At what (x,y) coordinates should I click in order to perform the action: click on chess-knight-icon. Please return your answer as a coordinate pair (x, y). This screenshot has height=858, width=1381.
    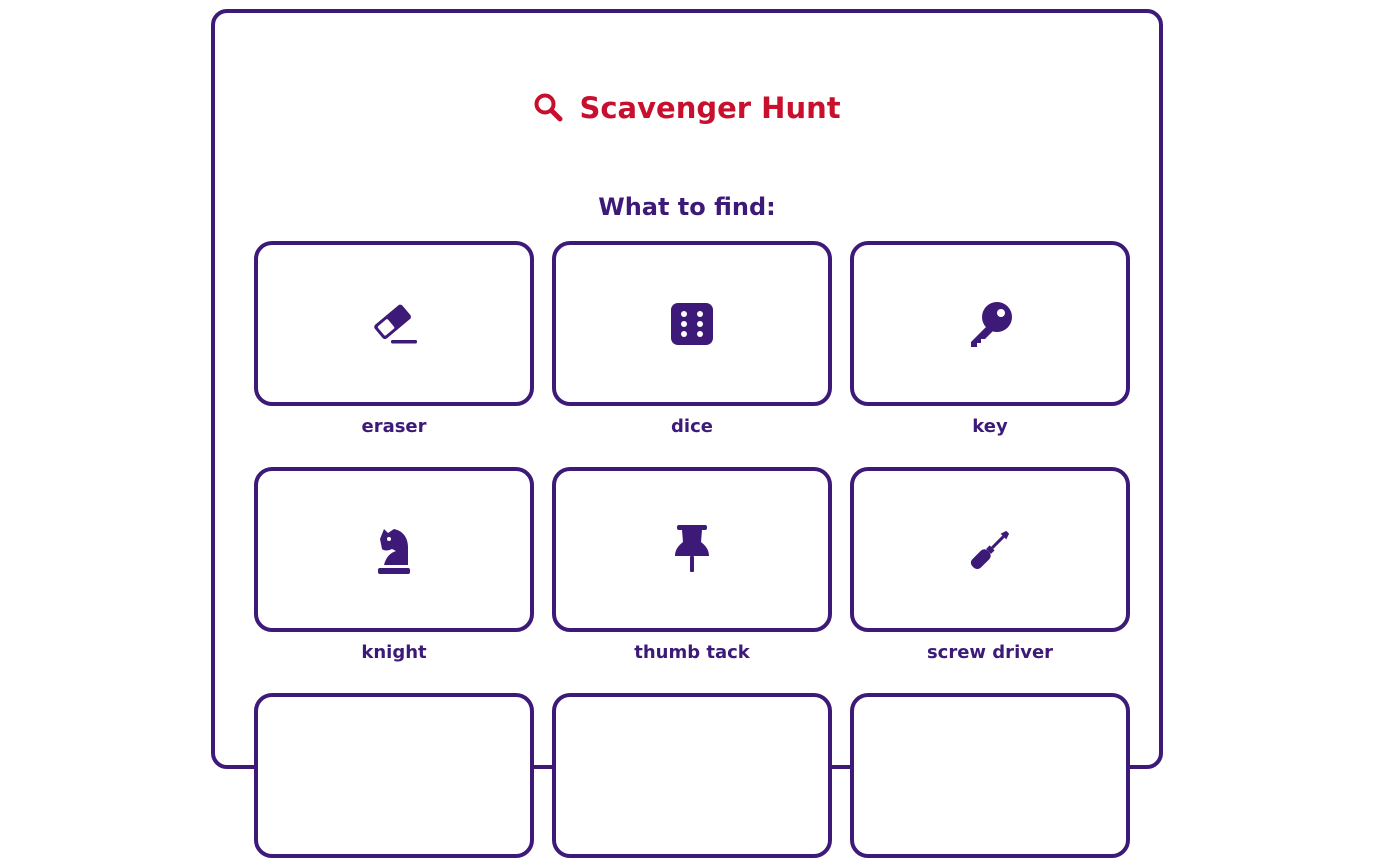
    Looking at the image, I should click on (394, 550).